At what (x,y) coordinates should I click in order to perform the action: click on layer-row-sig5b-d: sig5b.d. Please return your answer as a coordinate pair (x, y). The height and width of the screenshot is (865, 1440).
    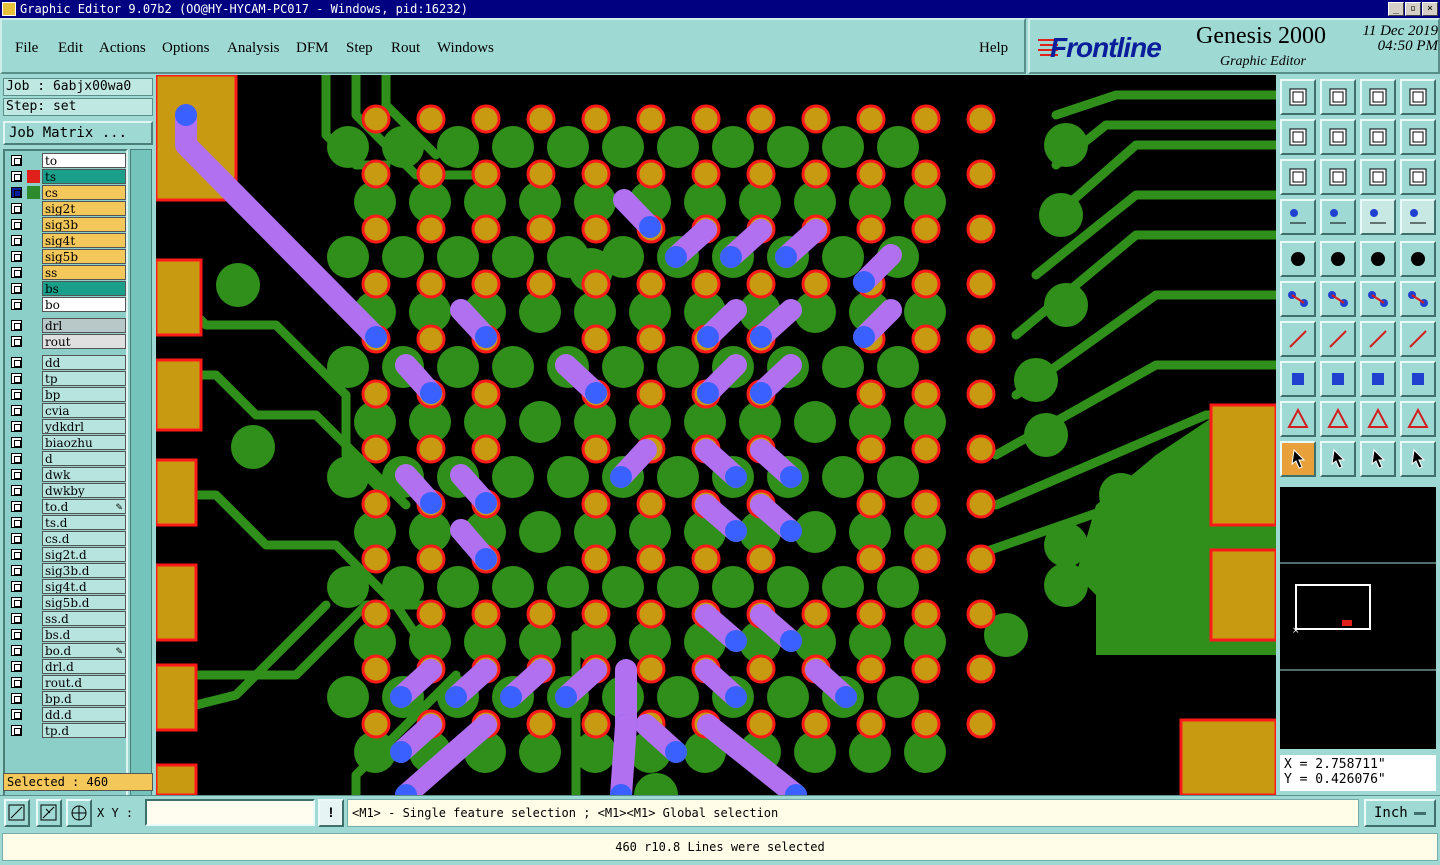
    Looking at the image, I should click on (67, 602).